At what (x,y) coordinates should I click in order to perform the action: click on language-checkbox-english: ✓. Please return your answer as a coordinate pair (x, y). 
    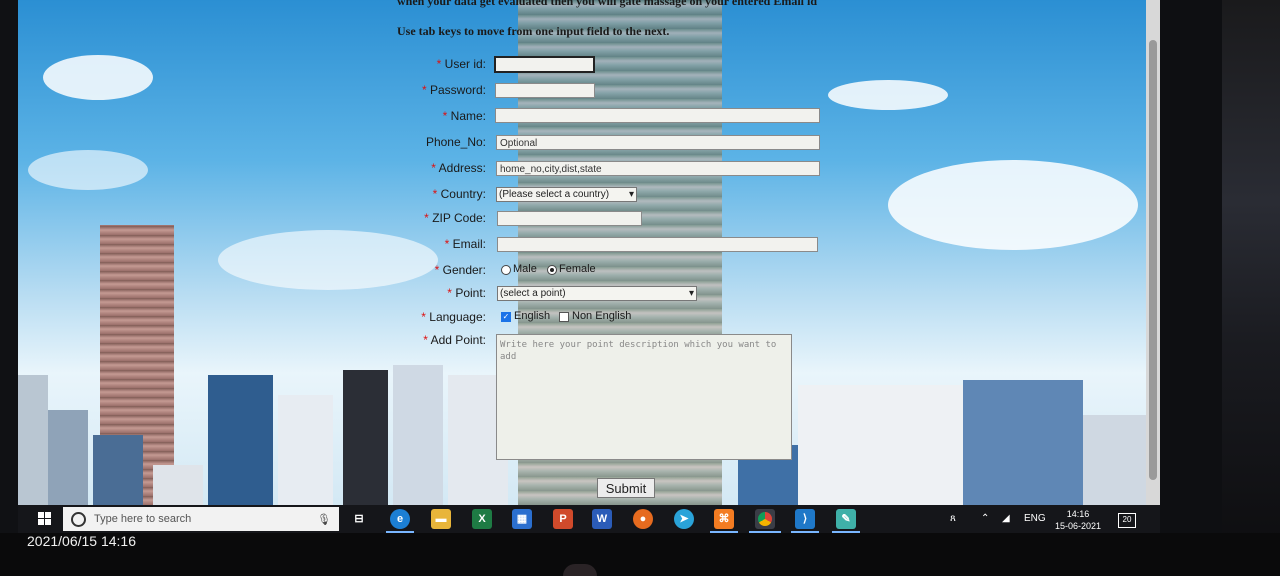
    Looking at the image, I should click on (506, 317).